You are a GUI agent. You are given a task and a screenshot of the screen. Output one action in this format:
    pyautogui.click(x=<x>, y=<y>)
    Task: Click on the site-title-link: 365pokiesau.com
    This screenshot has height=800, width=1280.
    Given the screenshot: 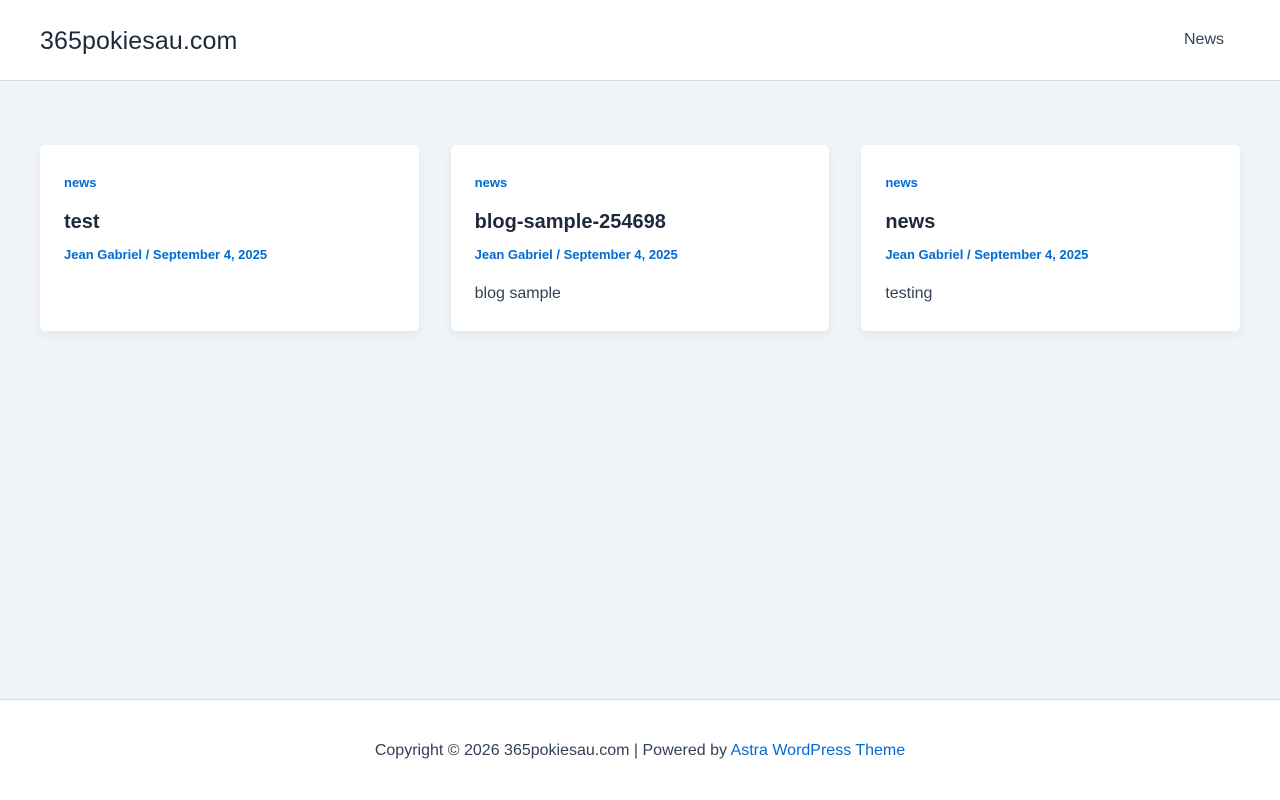 What is the action you would take?
    pyautogui.click(x=138, y=41)
    